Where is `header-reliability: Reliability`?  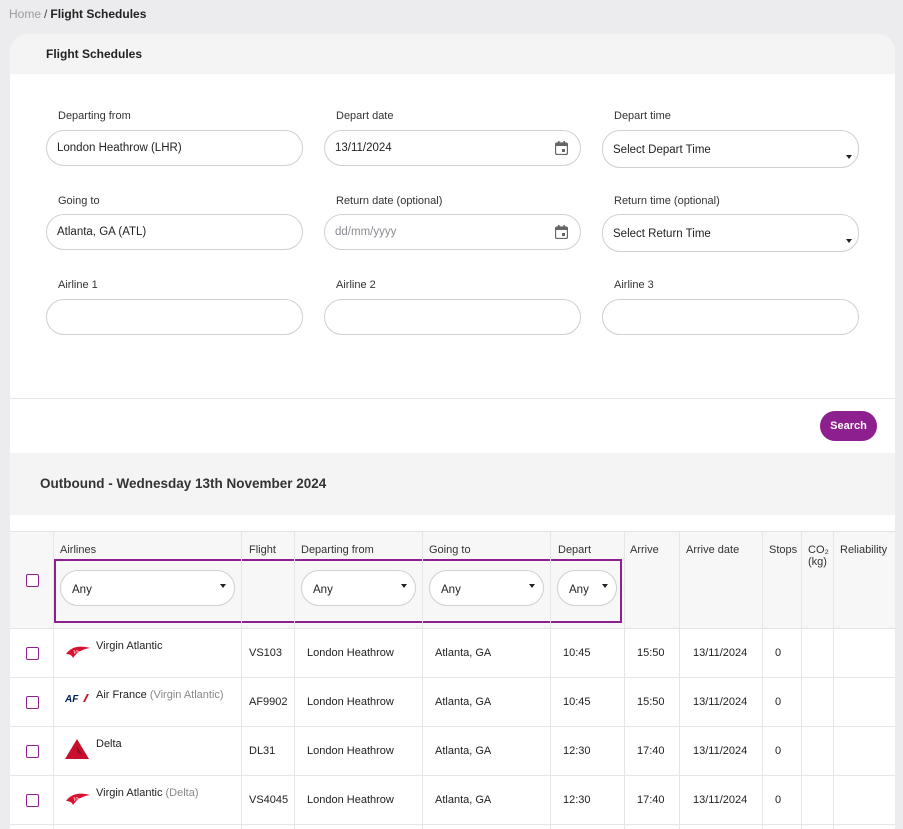 header-reliability: Reliability is located at coordinates (863, 550).